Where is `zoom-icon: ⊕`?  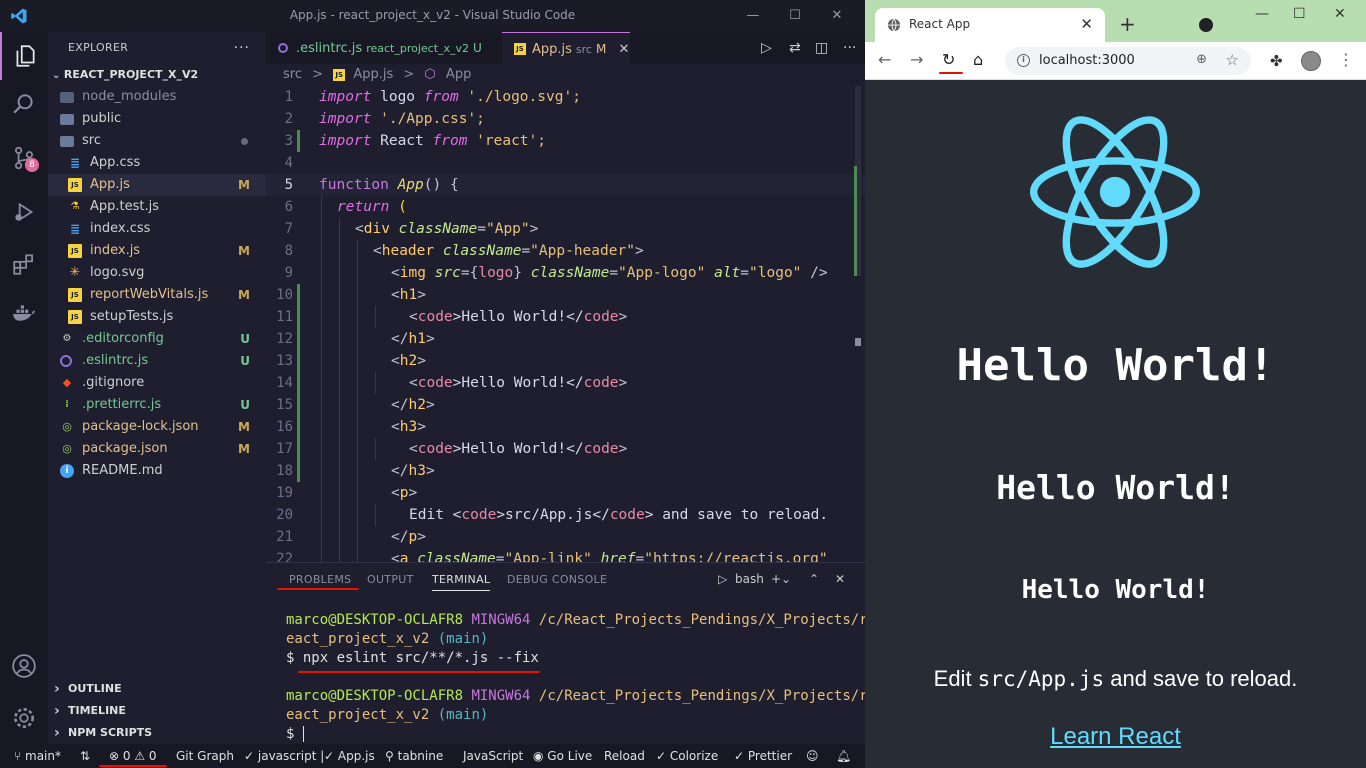 zoom-icon: ⊕ is located at coordinates (1201, 59).